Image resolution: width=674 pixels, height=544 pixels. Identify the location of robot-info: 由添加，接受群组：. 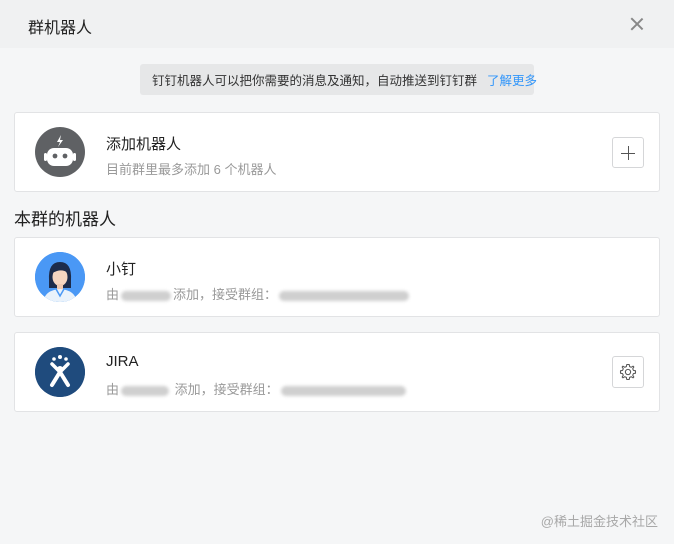
(258, 293).